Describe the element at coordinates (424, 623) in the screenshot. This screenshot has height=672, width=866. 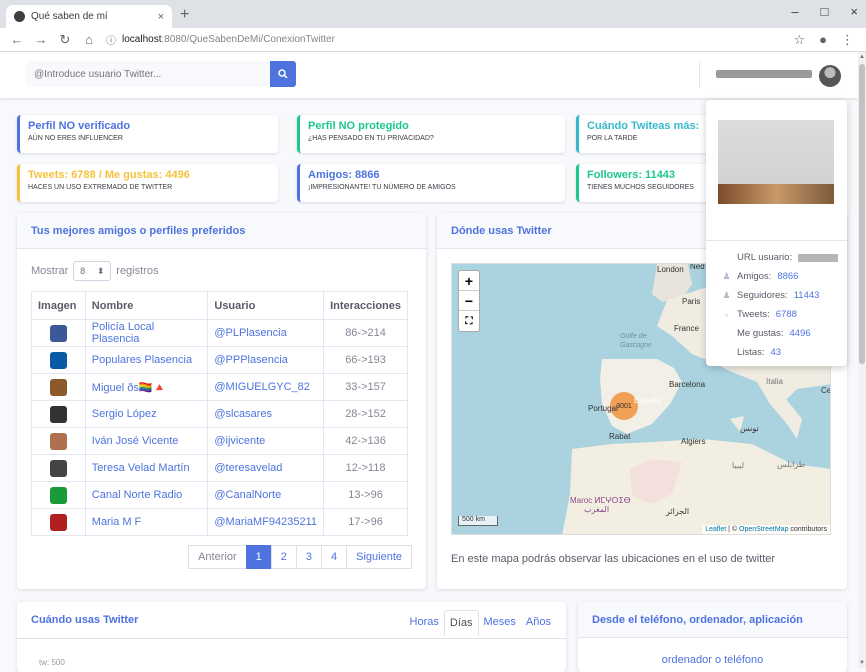
I see `tab-horas: Horas` at that location.